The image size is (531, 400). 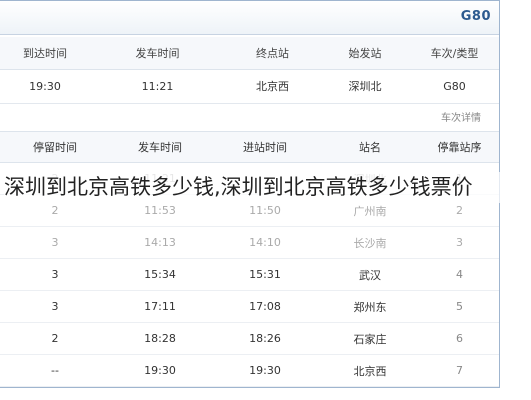 I want to click on stop-order: 3, so click(x=459, y=242).